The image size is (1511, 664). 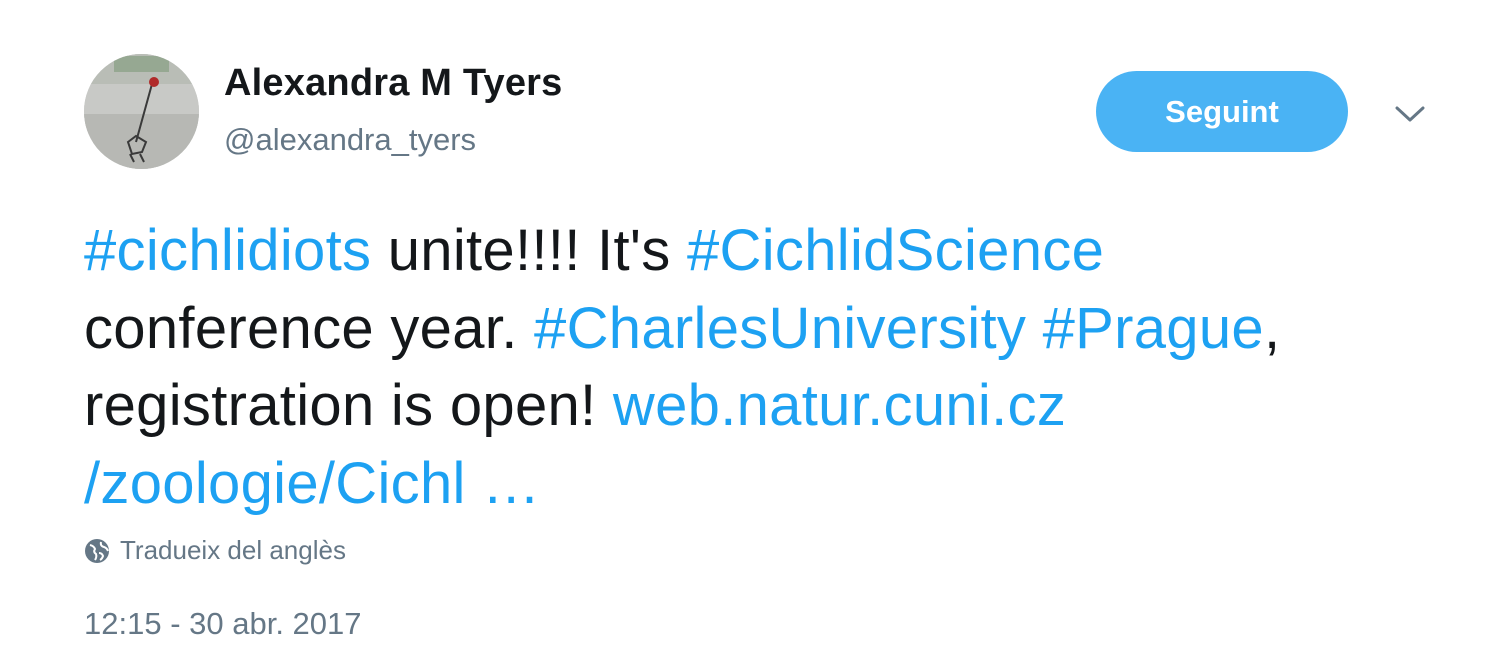 What do you see at coordinates (839, 405) in the screenshot?
I see `url-link: web.natur.cuni.cz` at bounding box center [839, 405].